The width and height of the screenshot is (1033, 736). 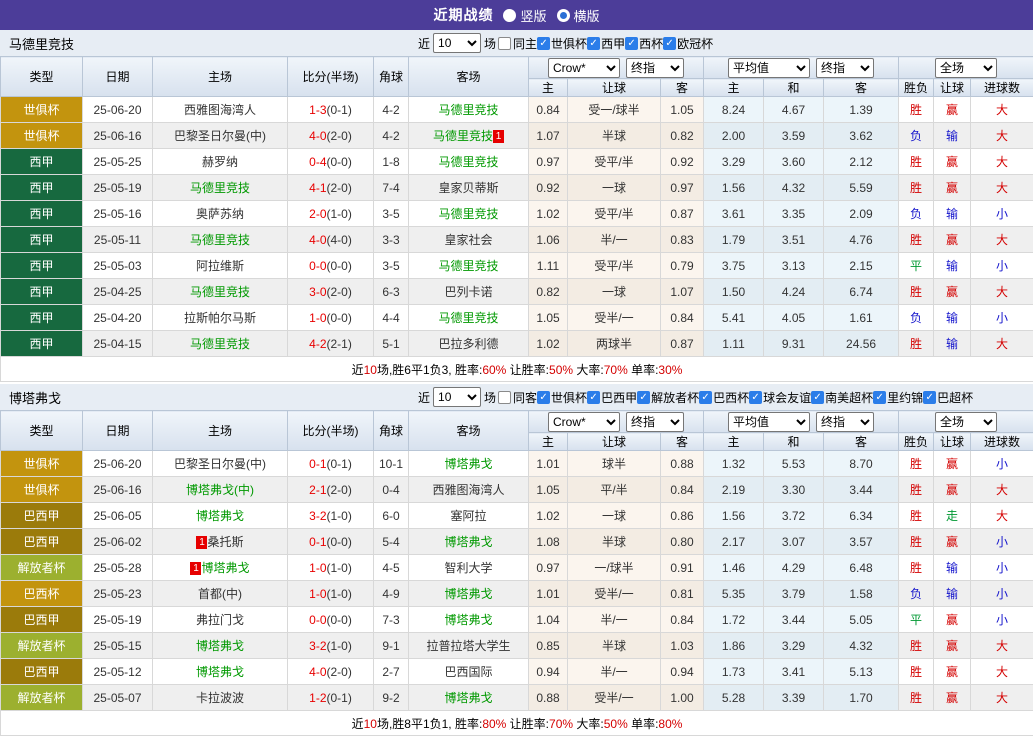 I want to click on league-filter-item: ✓球会友谊, so click(x=780, y=397).